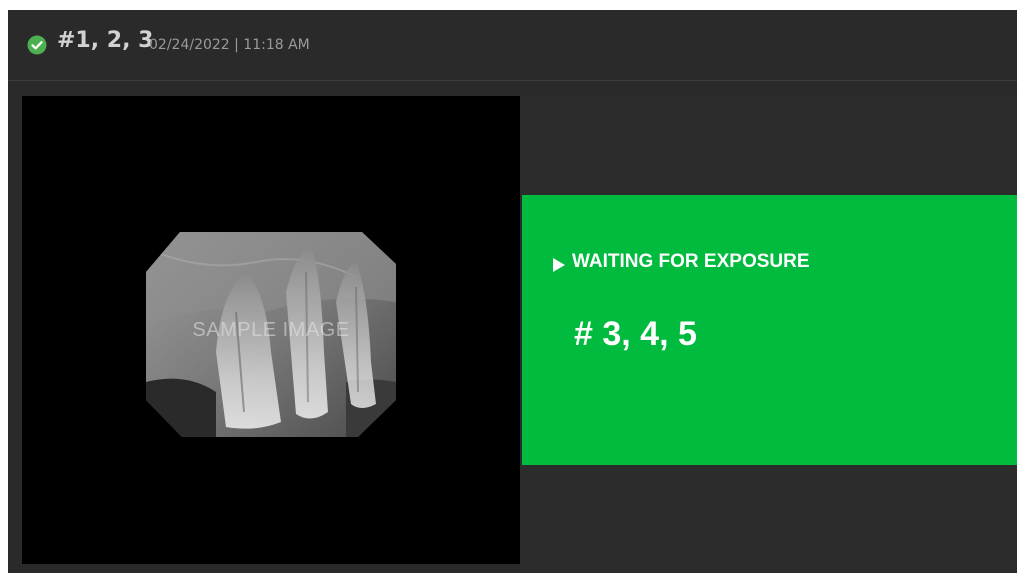  I want to click on exposure-header: #1, 2, 3 02/24/2022 | 11:18 AM, so click(512, 45).